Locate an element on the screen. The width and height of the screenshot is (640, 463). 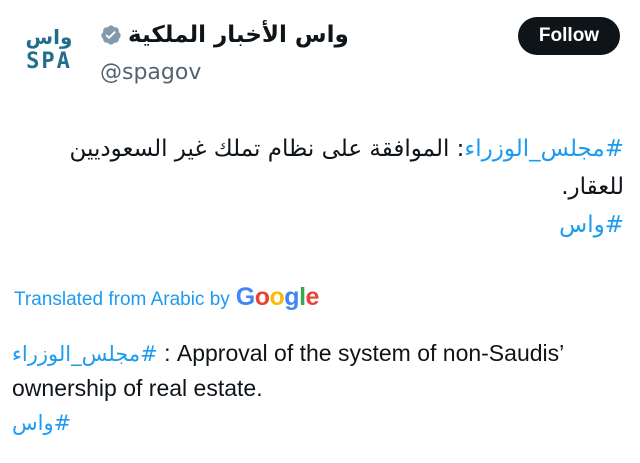
follow-button: Follow is located at coordinates (569, 36).